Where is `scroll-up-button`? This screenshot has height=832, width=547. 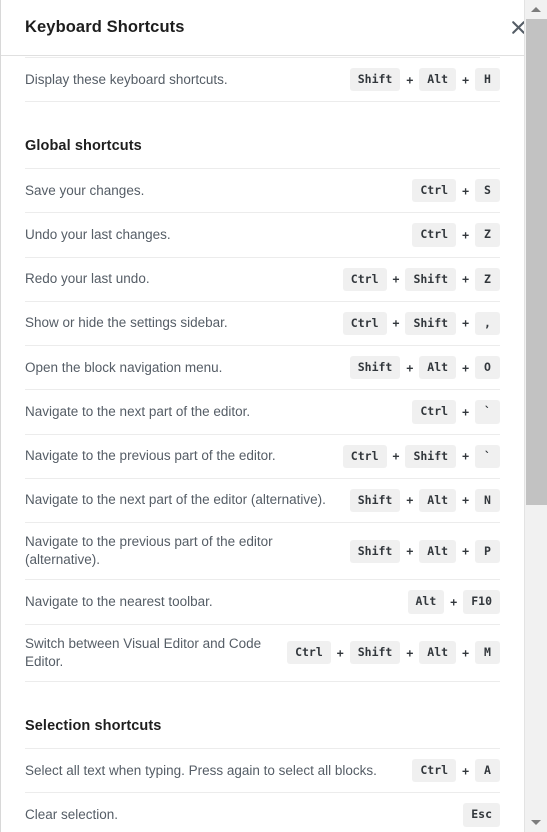 scroll-up-button is located at coordinates (536, 9).